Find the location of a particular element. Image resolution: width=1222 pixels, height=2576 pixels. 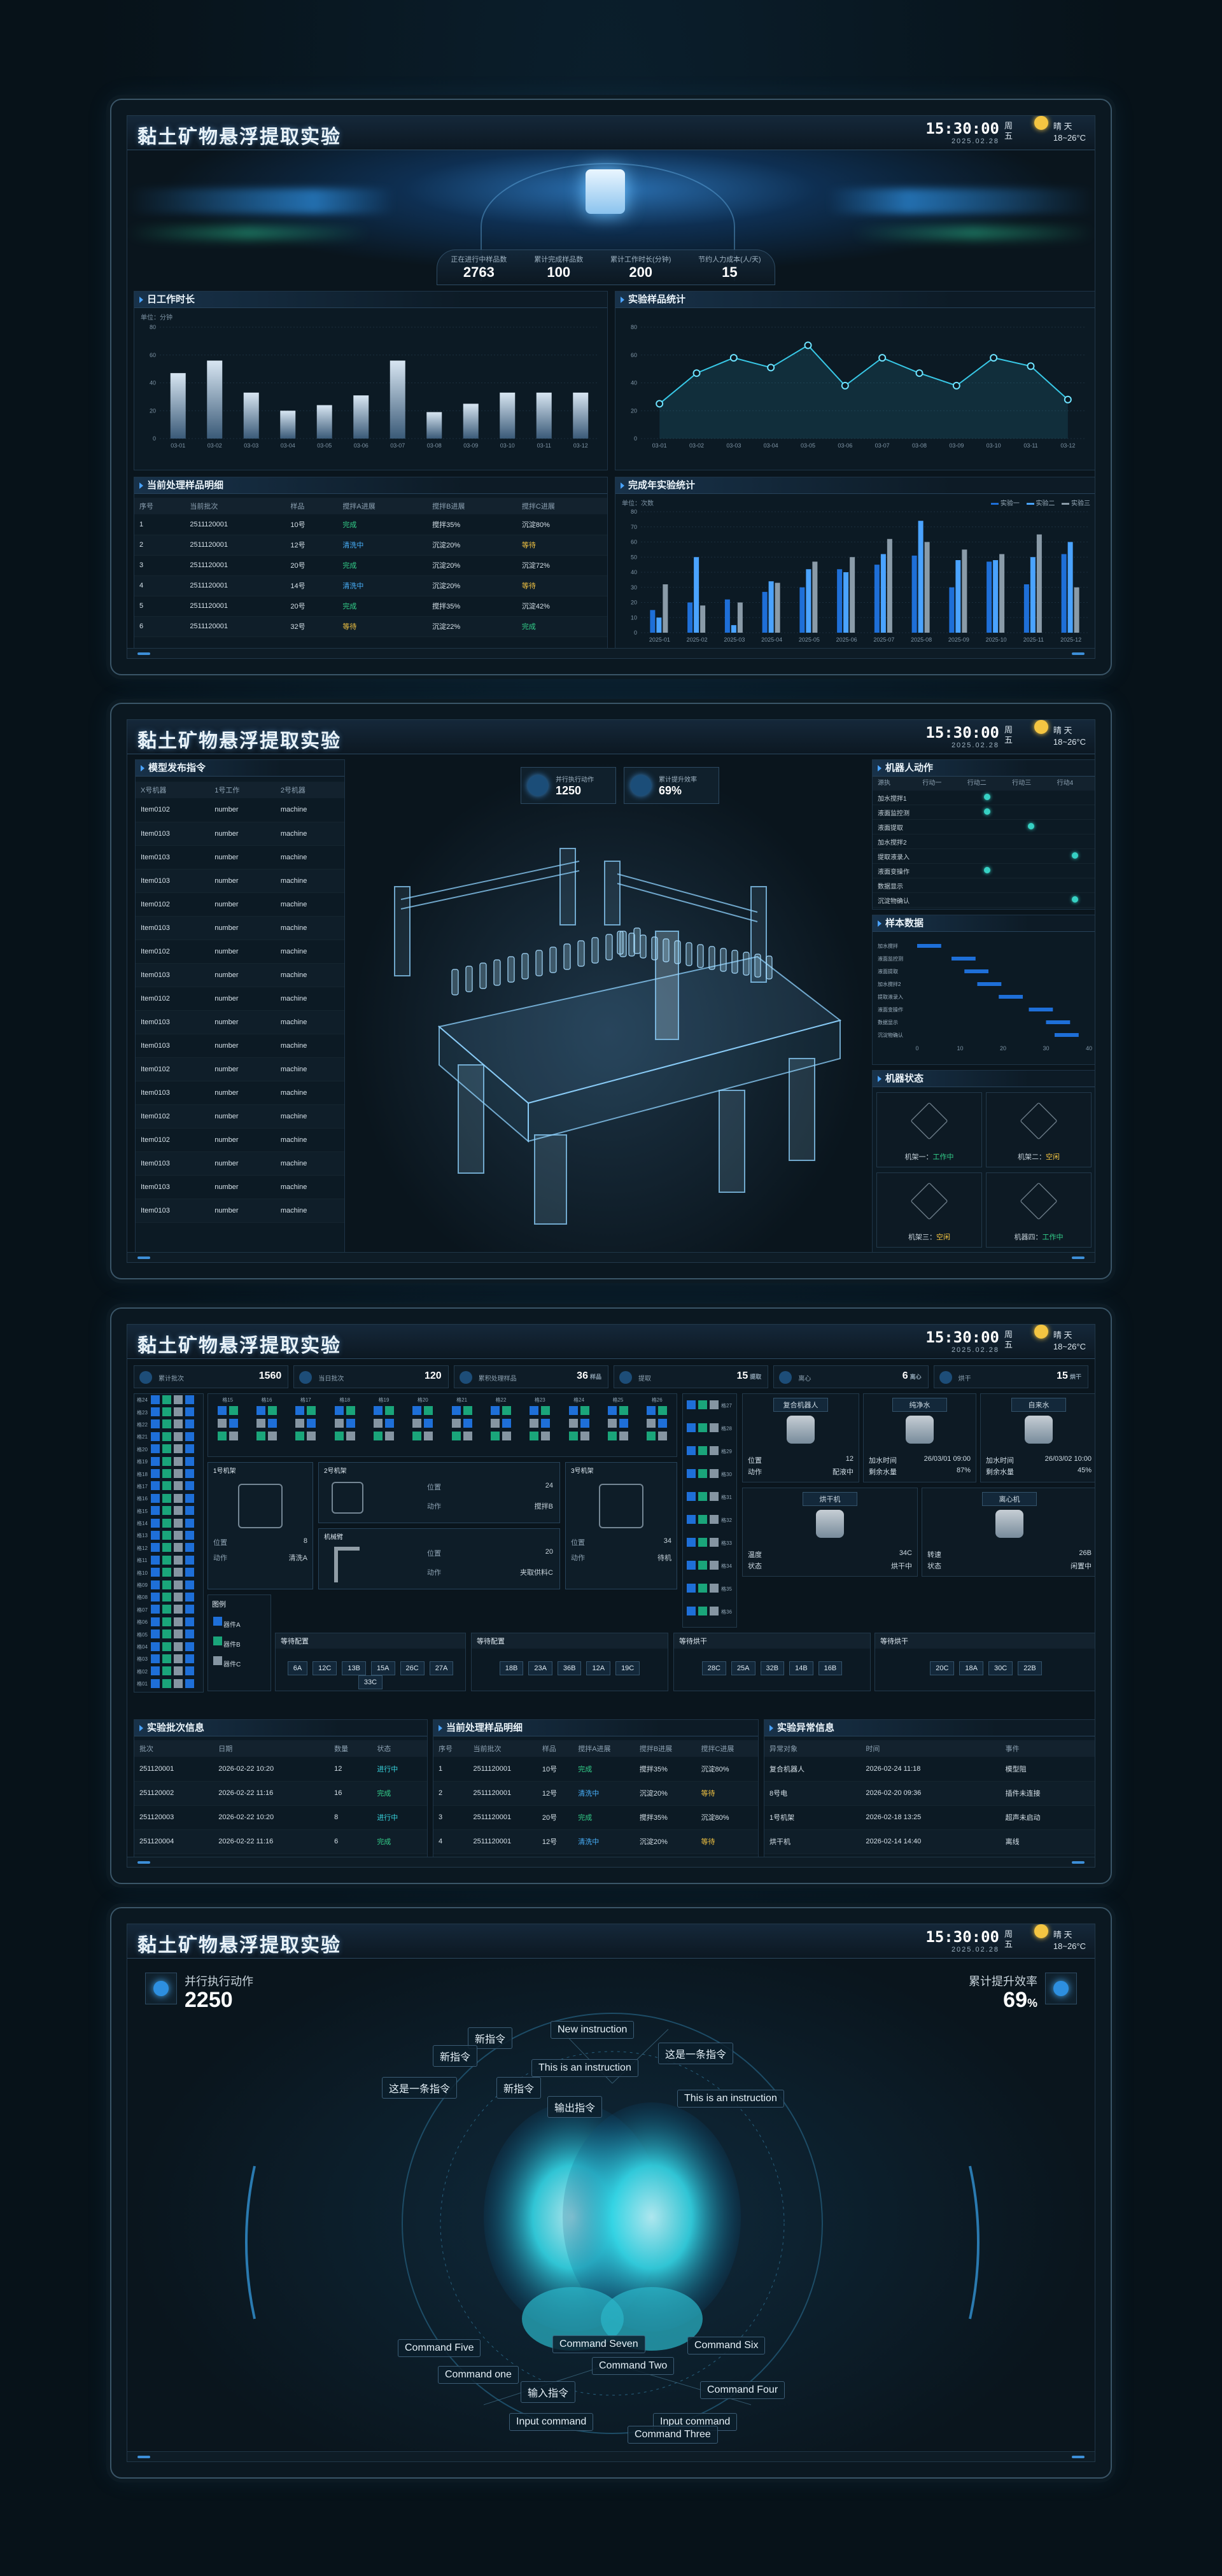

queue-chip: 28C is located at coordinates (713, 1668).